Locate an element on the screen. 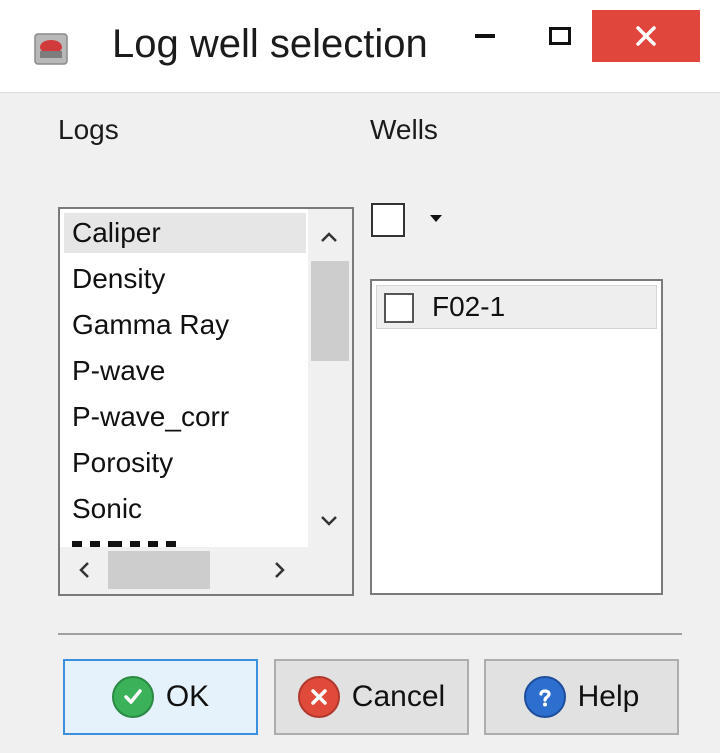 Image resolution: width=720 pixels, height=753 pixels. log-item-porosity: Porosity is located at coordinates (122, 463).